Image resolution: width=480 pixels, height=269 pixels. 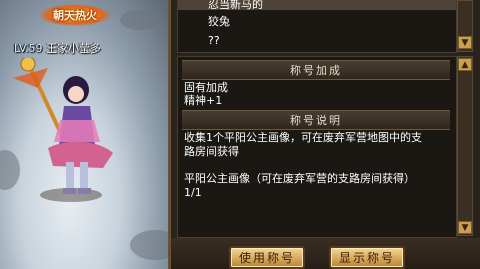 What do you see at coordinates (465, 26) in the screenshot?
I see `title-list-scrollbar: ▼` at bounding box center [465, 26].